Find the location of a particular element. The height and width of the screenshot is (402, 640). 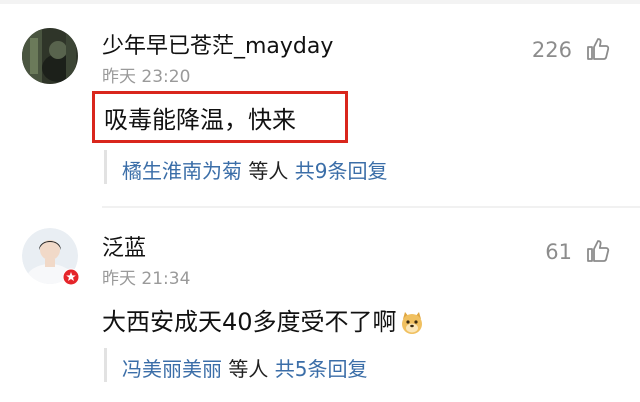

comment-text: 大西安成天40多度受不了啊 is located at coordinates (249, 322).